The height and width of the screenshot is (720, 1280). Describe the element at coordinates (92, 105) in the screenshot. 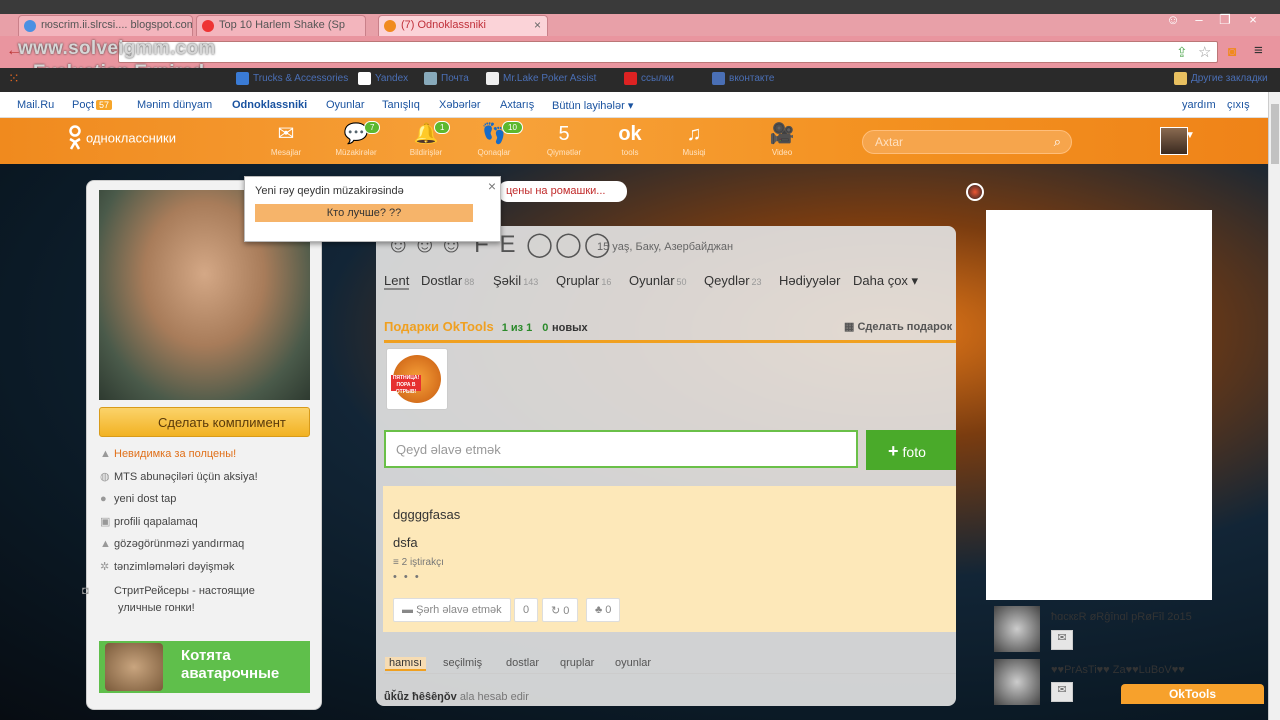

I see `link-mail: Poçt 57` at that location.